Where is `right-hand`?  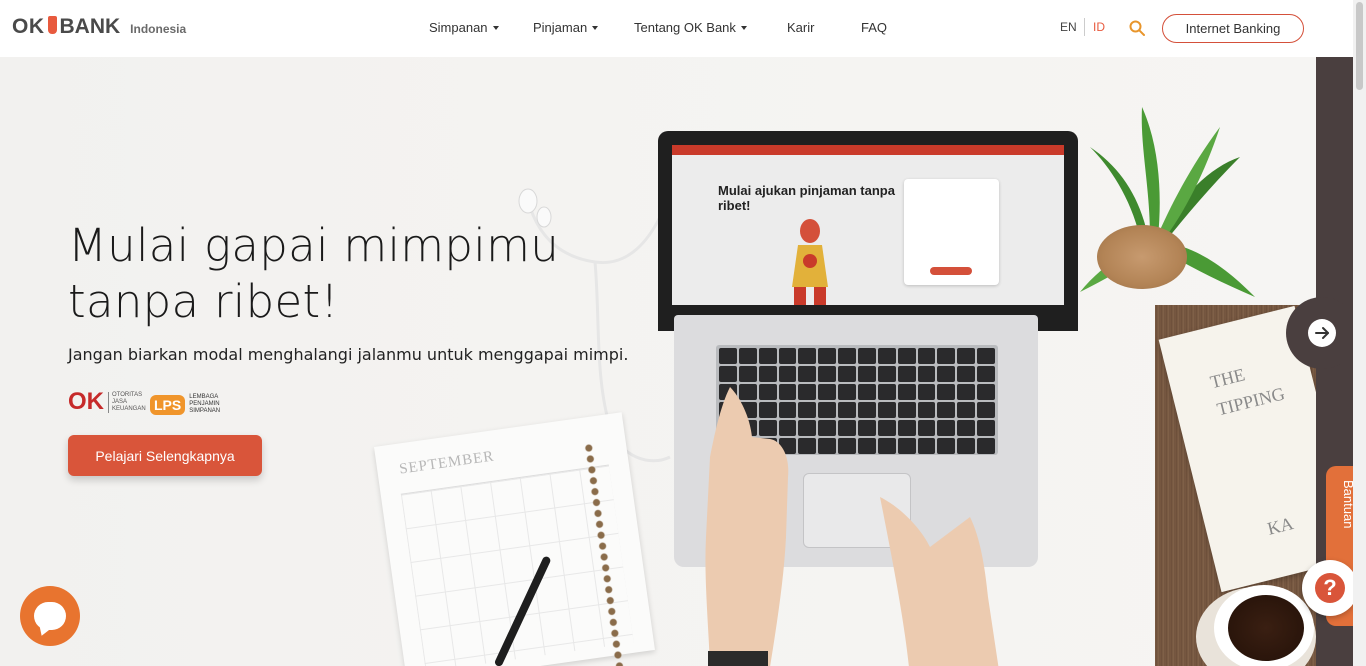
right-hand is located at coordinates (939, 581).